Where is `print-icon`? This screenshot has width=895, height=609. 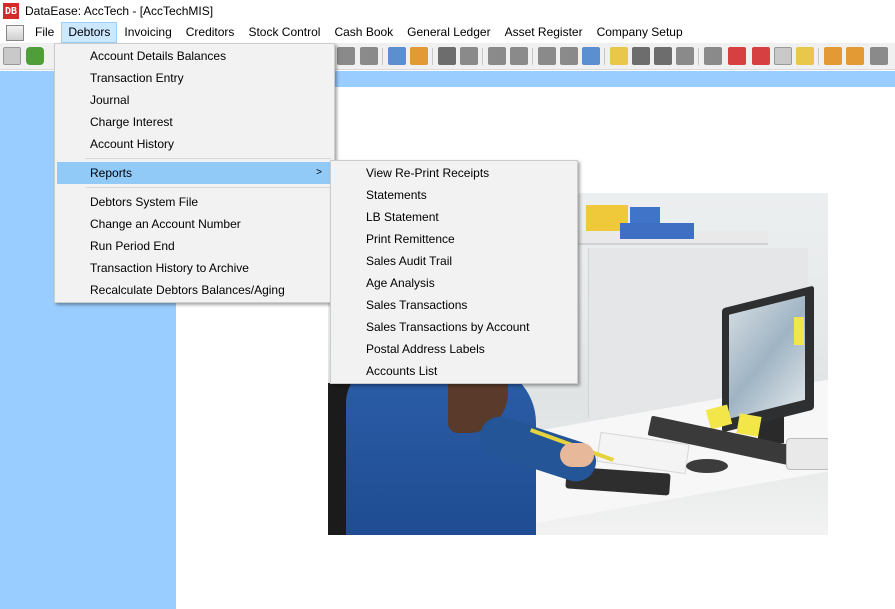 print-icon is located at coordinates (447, 56).